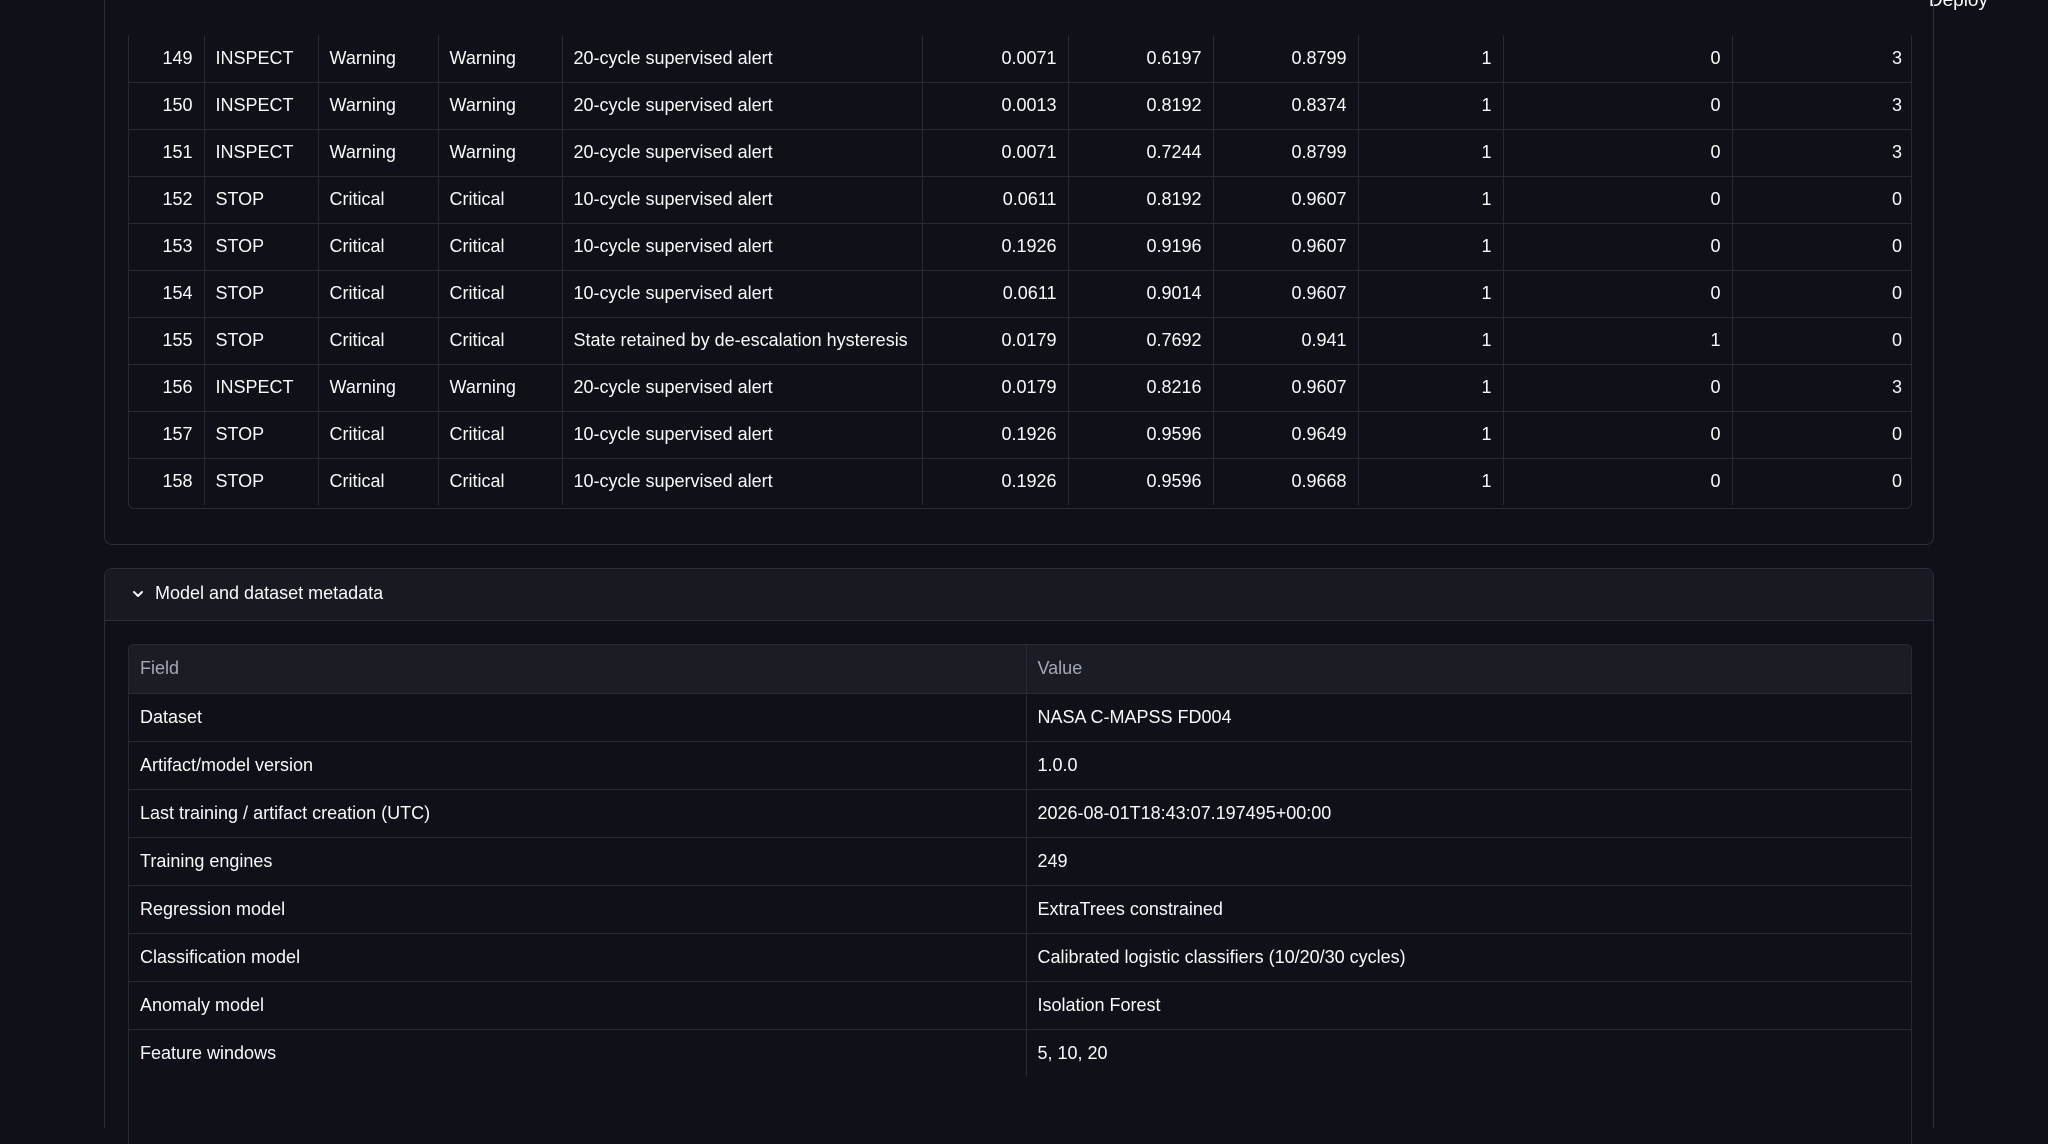  What do you see at coordinates (578, 669) in the screenshot?
I see `column-header-field: Field` at bounding box center [578, 669].